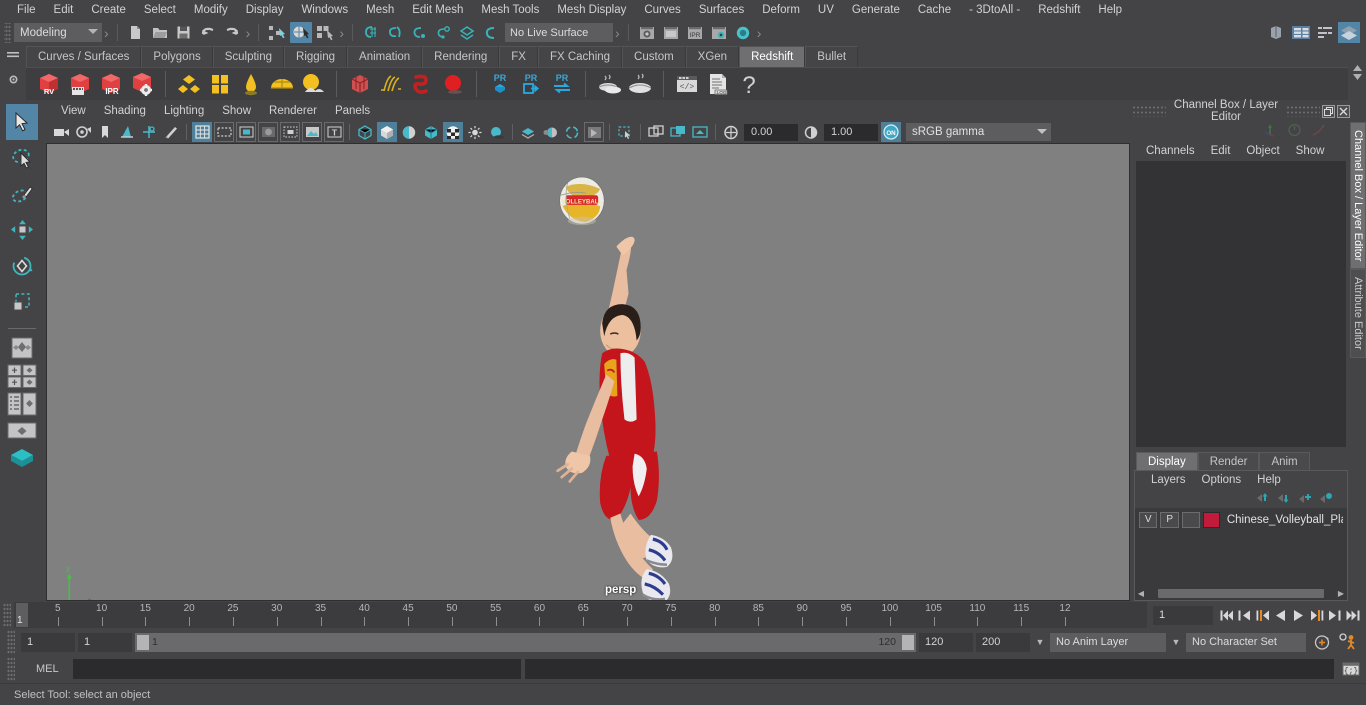  What do you see at coordinates (1298, 615) in the screenshot?
I see `play-forwards-icon` at bounding box center [1298, 615].